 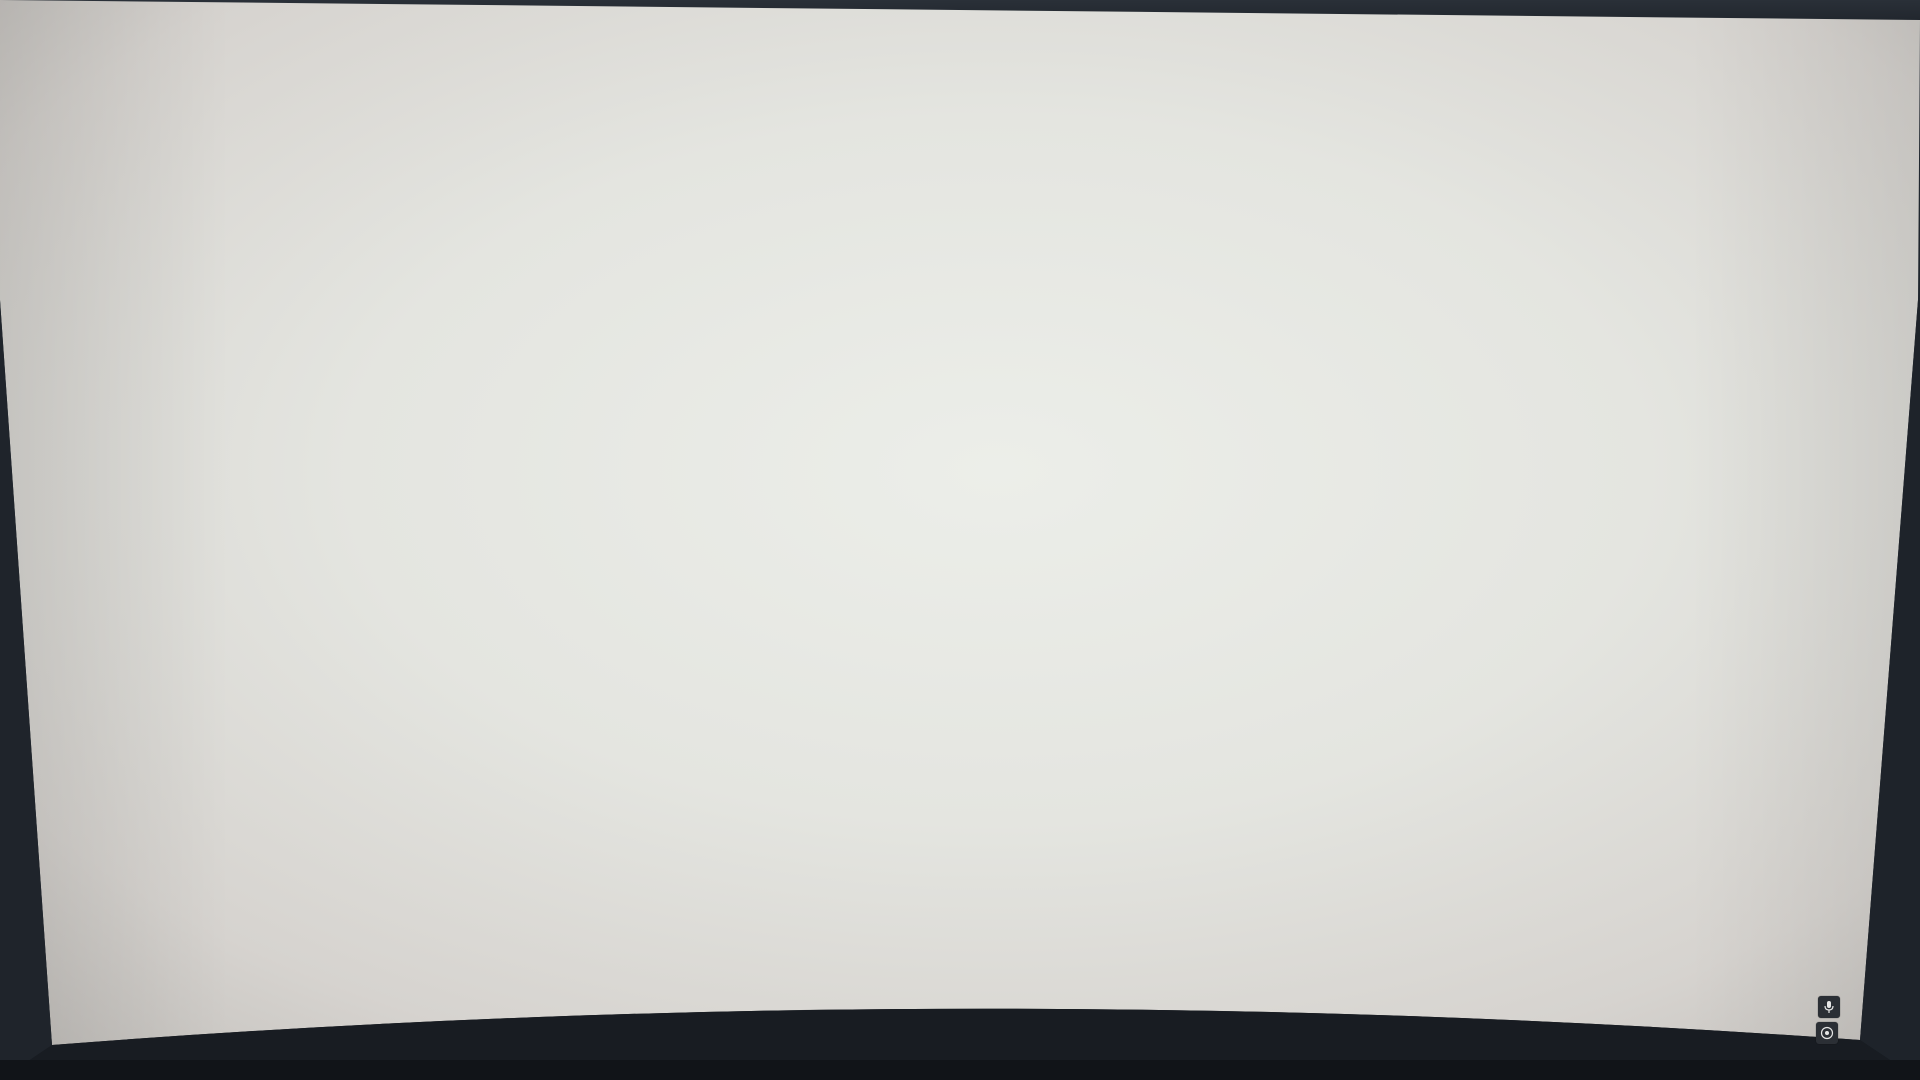 I want to click on microphone-button, so click(x=1829, y=1007).